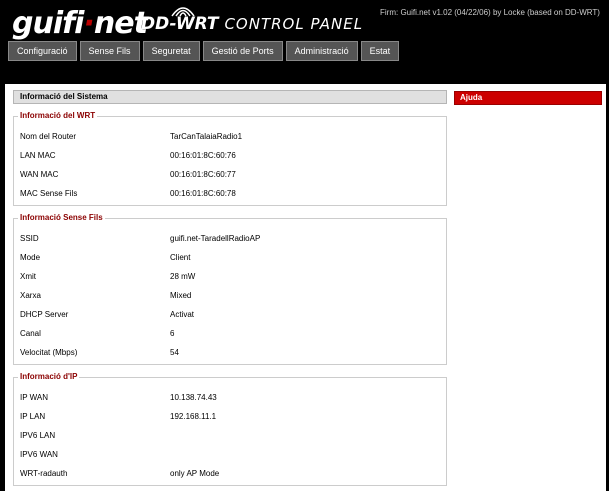 The image size is (609, 491). Describe the element at coordinates (99, 352) in the screenshot. I see `info-row: Velocitat (Mbps) 54` at that location.